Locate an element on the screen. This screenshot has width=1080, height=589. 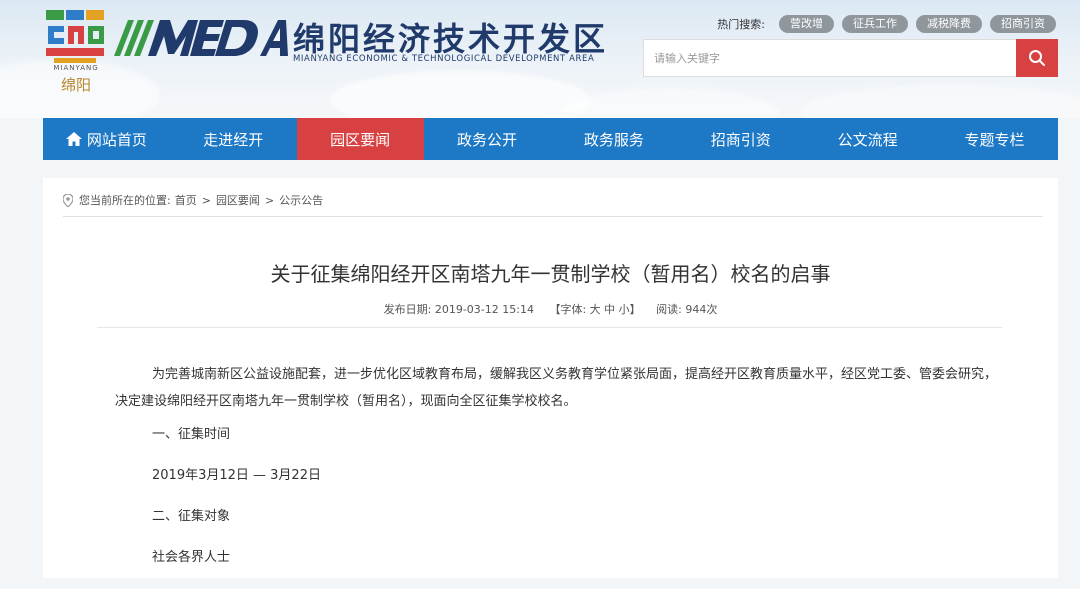
breadcrumb-link-home: 首页 is located at coordinates (186, 200).